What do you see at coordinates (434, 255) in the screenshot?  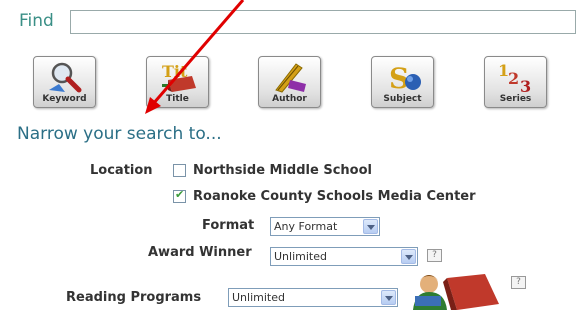 I see `award-help-icon: ?` at bounding box center [434, 255].